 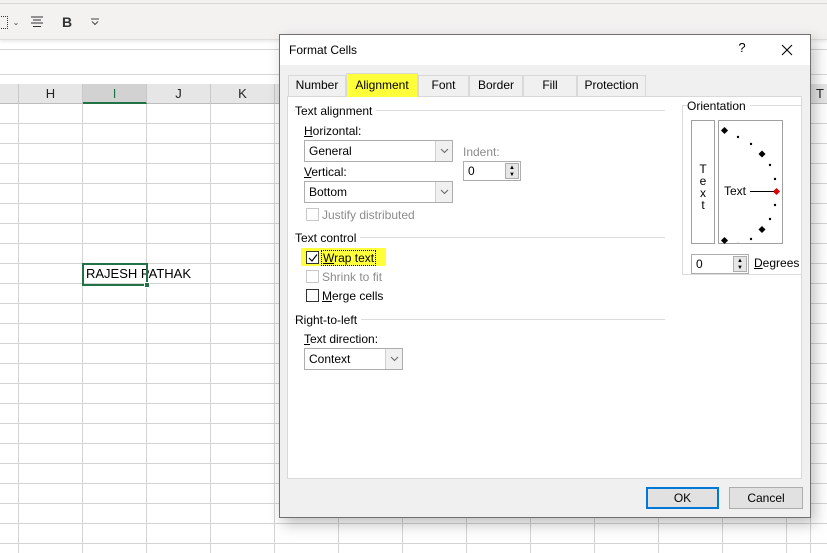 What do you see at coordinates (328, 192) in the screenshot?
I see `vertical-select-value: Bottom` at bounding box center [328, 192].